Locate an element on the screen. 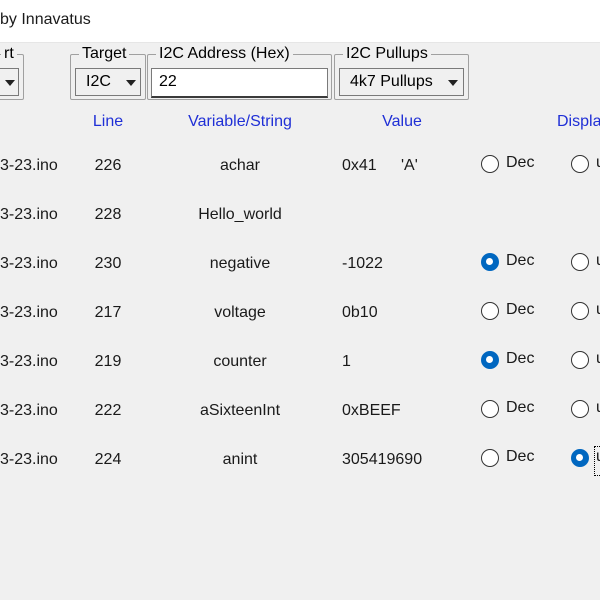 The image size is (600, 600). row-variable: aSixteenInt is located at coordinates (240, 410).